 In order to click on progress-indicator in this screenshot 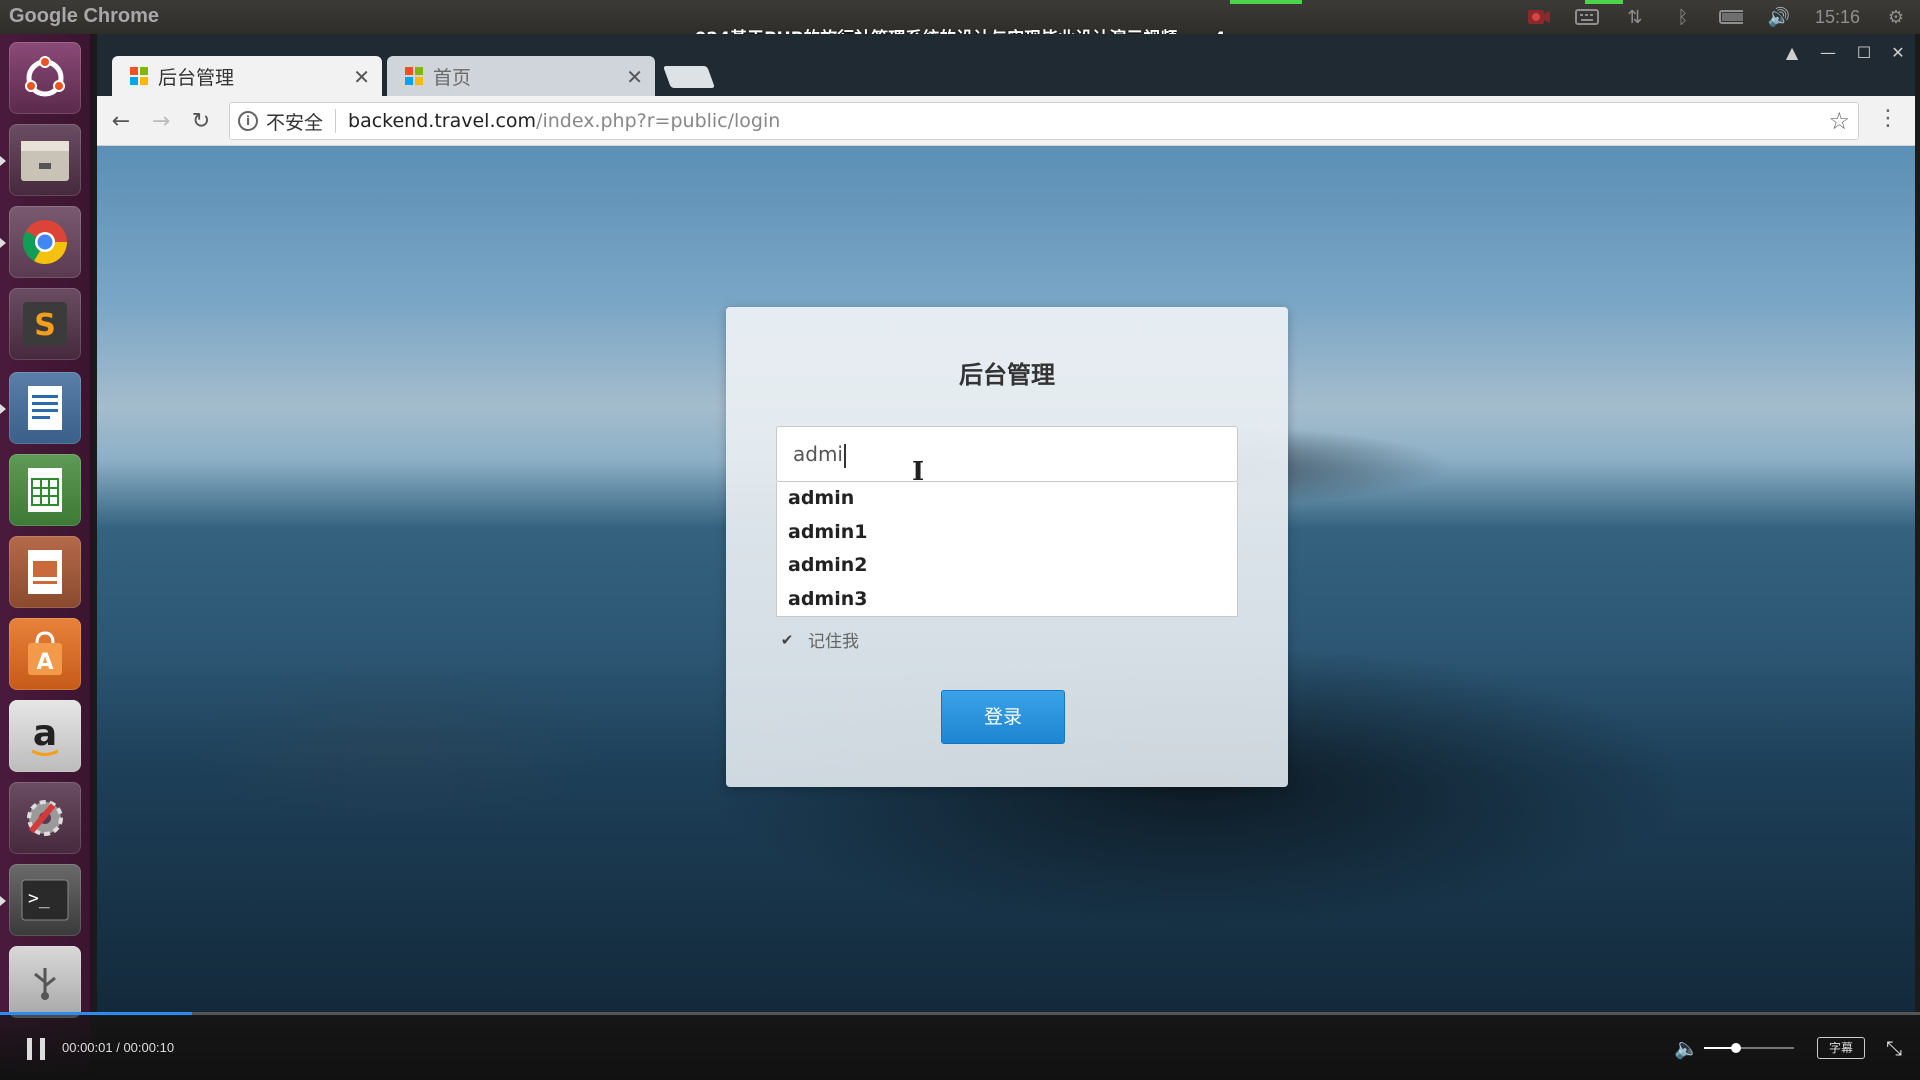, I will do `click(1266, 2)`.